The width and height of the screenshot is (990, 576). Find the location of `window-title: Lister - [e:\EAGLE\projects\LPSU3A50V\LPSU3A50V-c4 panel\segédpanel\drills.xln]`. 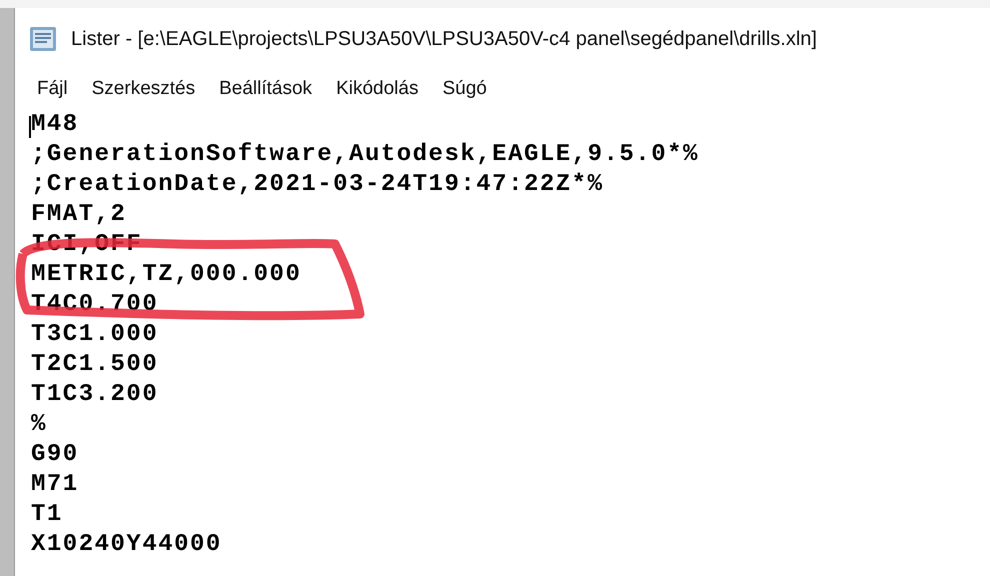

window-title: Lister - [e:\EAGLE\projects\LPSU3A50V\LPSU3A50V-c4 panel\segédpanel\drills.xln] is located at coordinates (444, 39).